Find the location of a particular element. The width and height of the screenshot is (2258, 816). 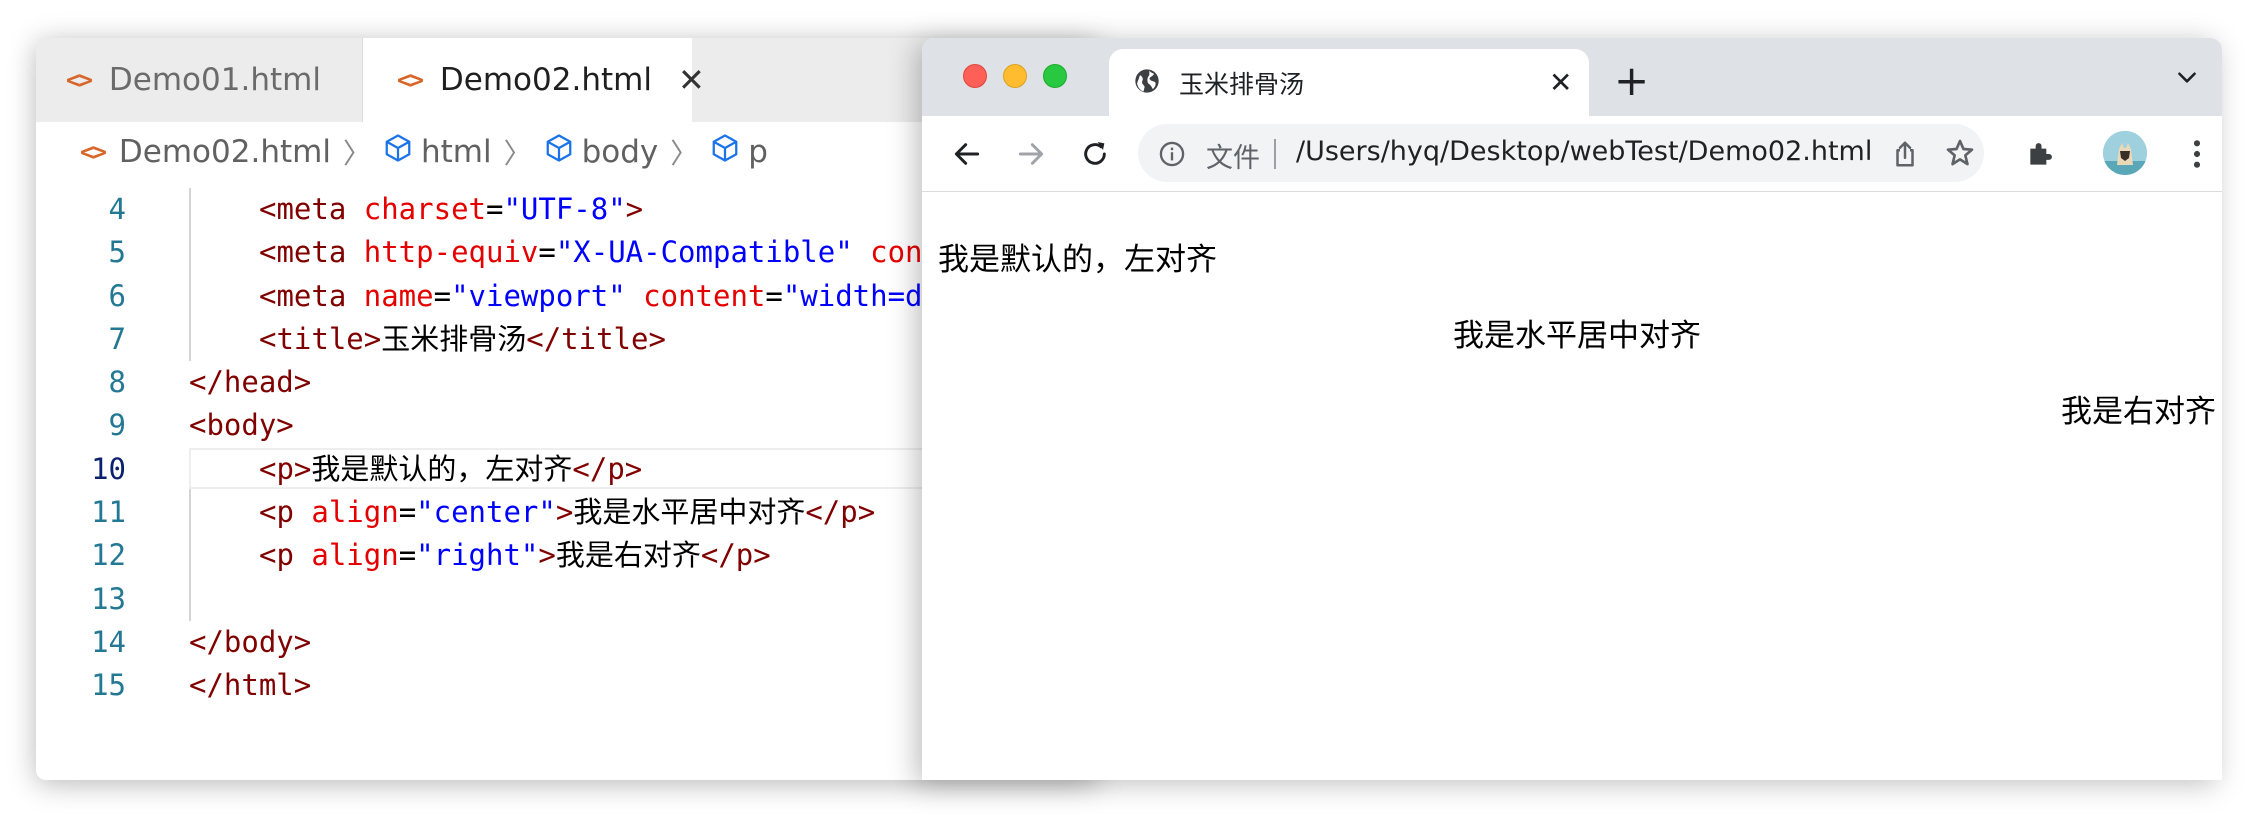

code-token: "viewport" is located at coordinates (538, 295).